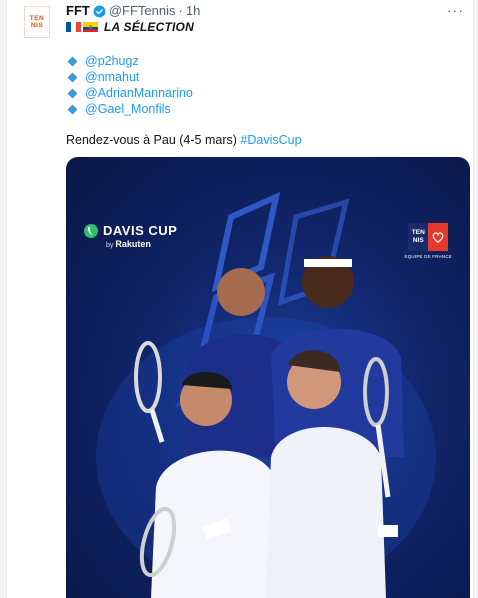 Image resolution: width=478 pixels, height=598 pixels. What do you see at coordinates (149, 27) in the screenshot?
I see `selection-label: LA SÉLECTION` at bounding box center [149, 27].